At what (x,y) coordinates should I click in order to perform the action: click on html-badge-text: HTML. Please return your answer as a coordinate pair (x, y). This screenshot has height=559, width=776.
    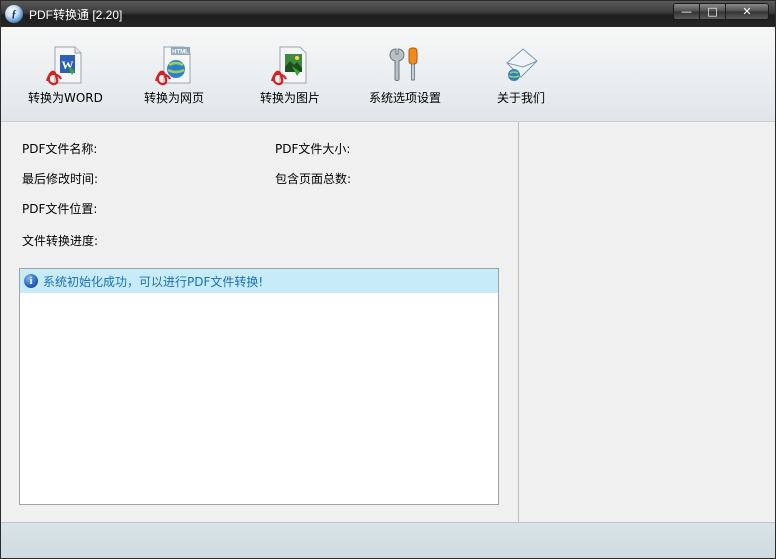
    Looking at the image, I should click on (180, 53).